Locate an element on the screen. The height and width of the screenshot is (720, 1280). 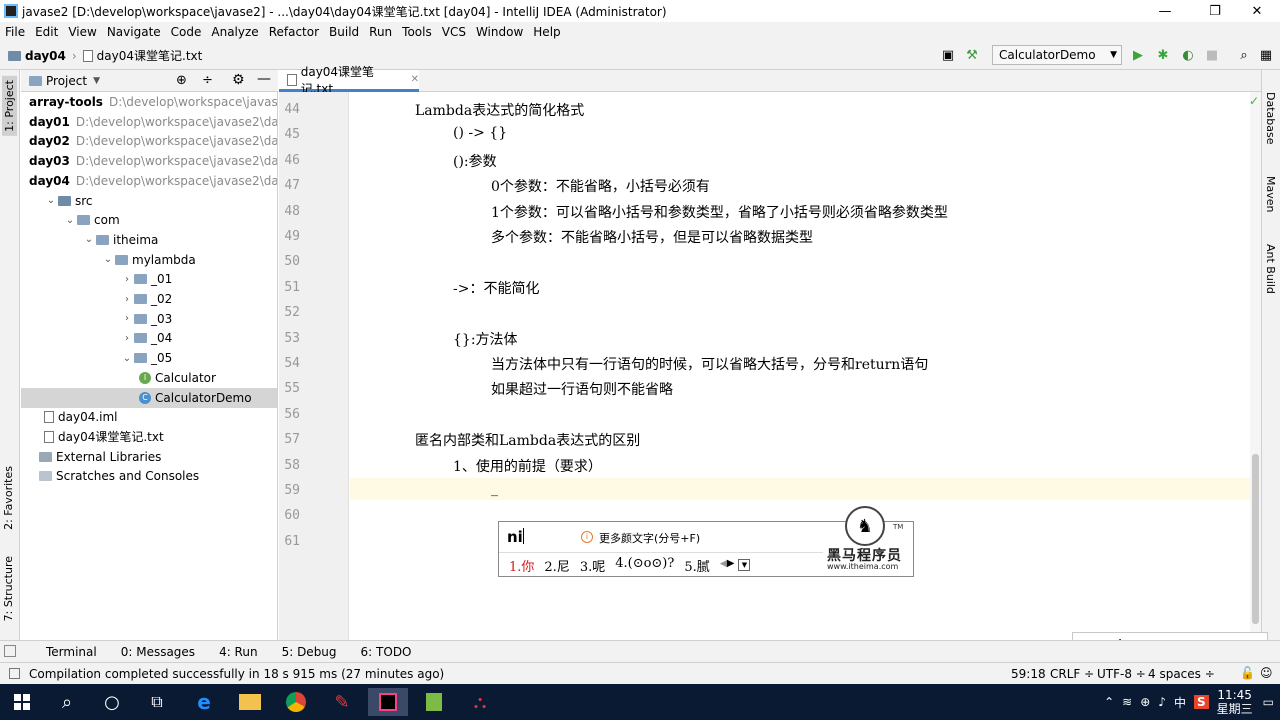
menu-build: Build is located at coordinates (344, 32).